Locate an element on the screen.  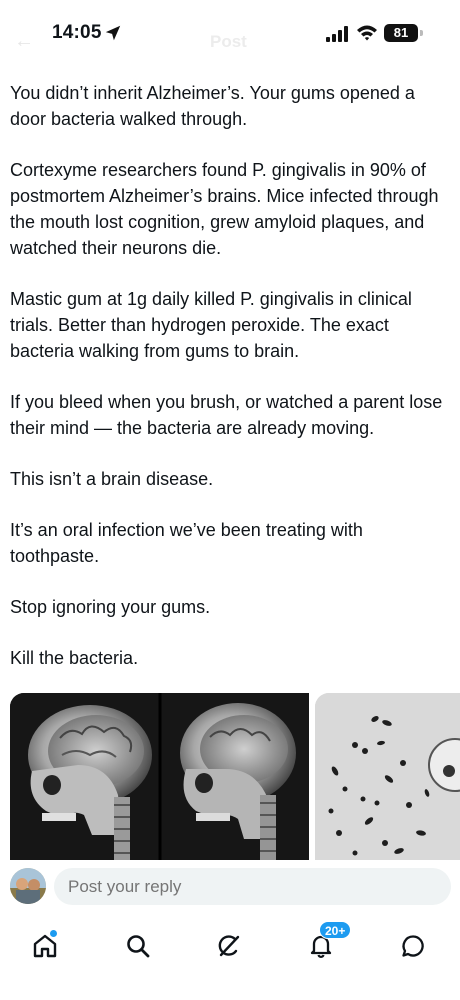
notification-count-badge: 20+ is located at coordinates (335, 930).